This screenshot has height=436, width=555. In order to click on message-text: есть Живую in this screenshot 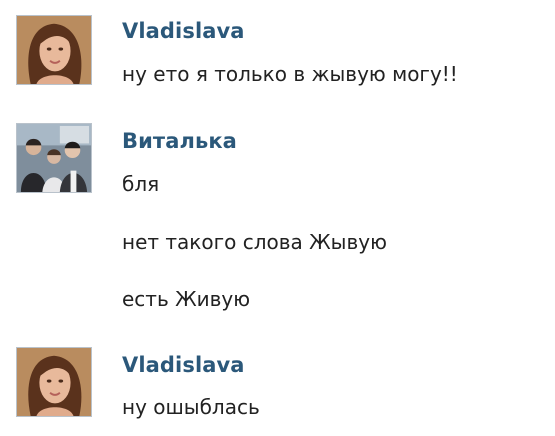, I will do `click(186, 299)`.